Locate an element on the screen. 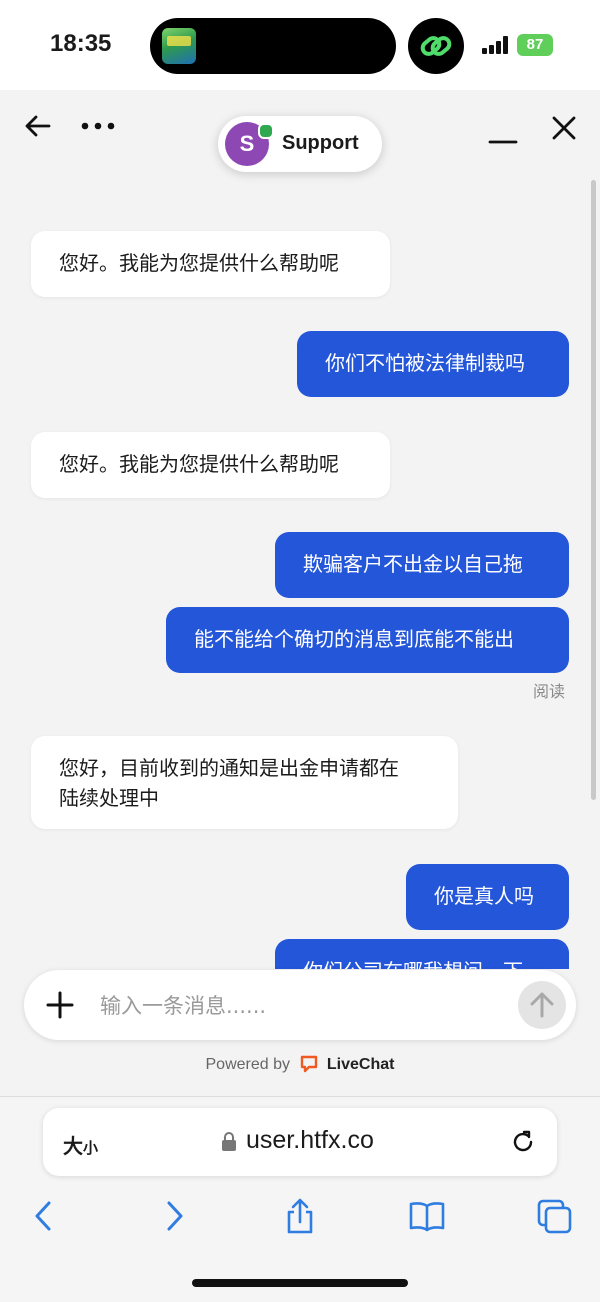 This screenshot has width=600, height=1302. add-attachment-icon is located at coordinates (60, 1005).